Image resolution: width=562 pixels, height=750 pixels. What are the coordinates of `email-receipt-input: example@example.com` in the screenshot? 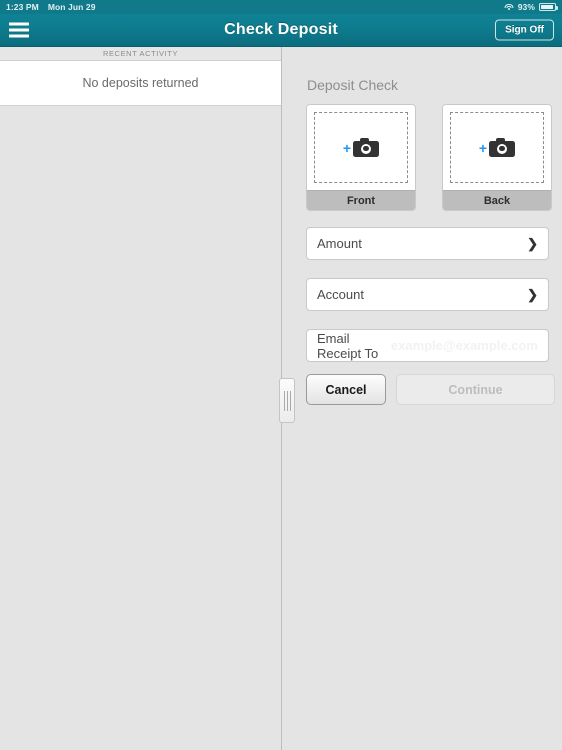 It's located at (464, 345).